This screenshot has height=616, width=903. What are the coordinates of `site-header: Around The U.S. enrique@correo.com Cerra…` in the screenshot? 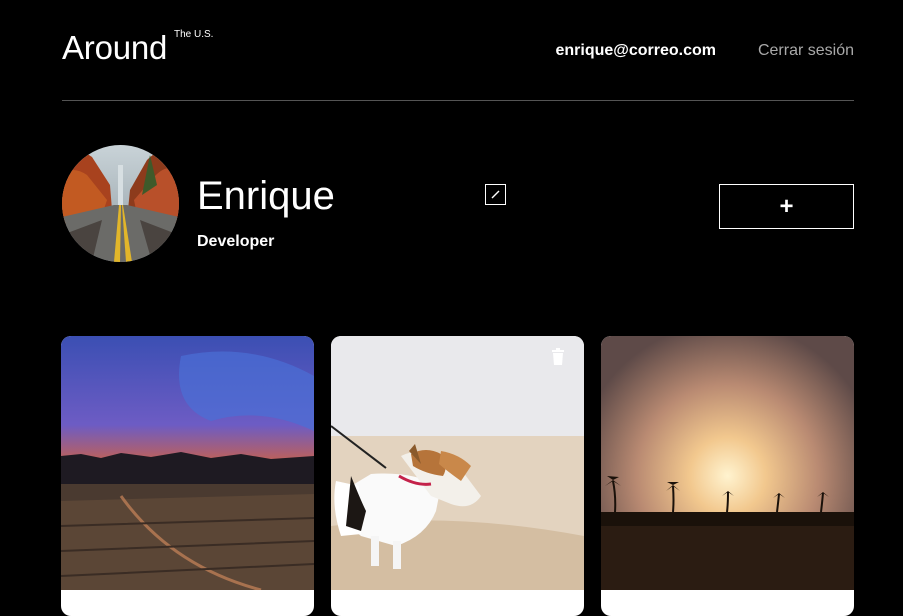 It's located at (458, 50).